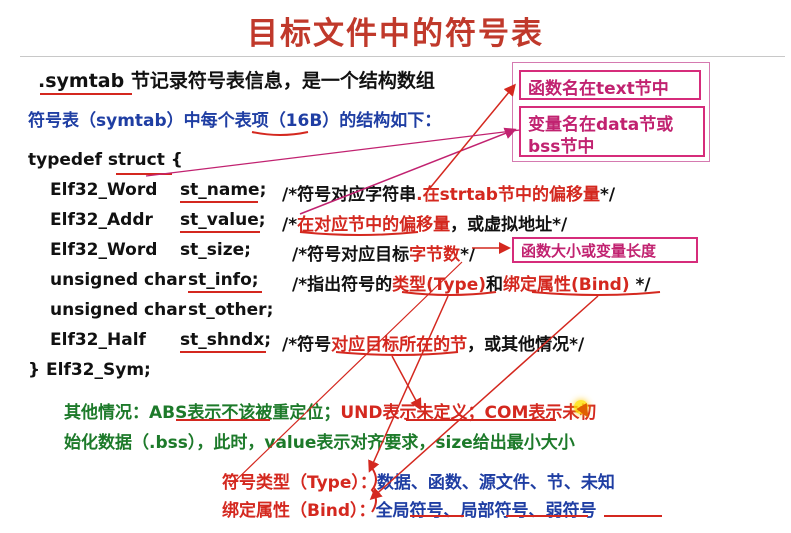 The height and width of the screenshot is (533, 791). What do you see at coordinates (486, 511) in the screenshot?
I see `bind-attribute-values: 全局符号、局部符号、弱符号` at bounding box center [486, 511].